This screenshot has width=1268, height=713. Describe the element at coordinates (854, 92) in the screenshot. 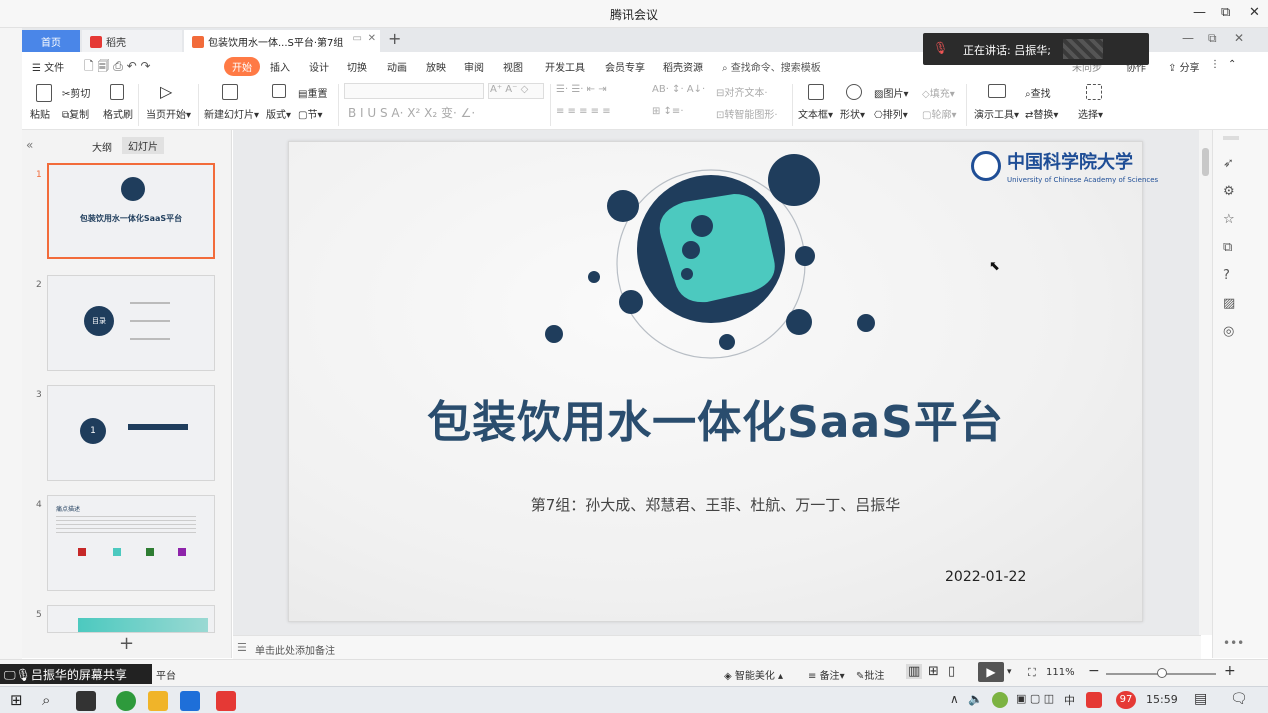

I see `shape-icon` at that location.